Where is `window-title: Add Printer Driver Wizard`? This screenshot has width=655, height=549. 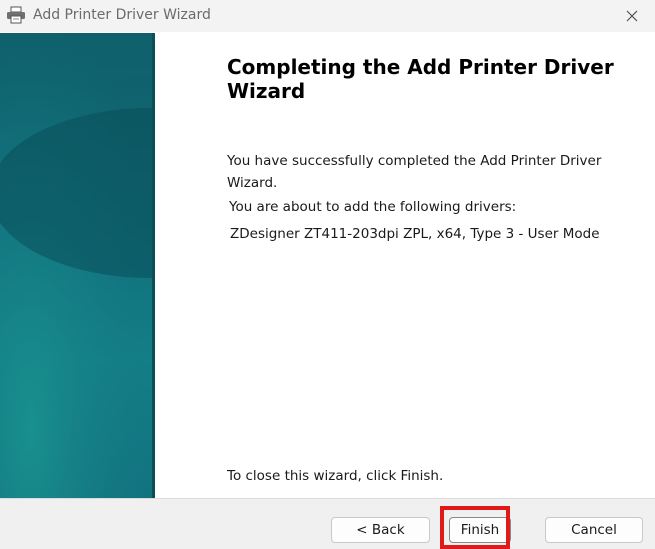
window-title: Add Printer Driver Wizard is located at coordinates (122, 15).